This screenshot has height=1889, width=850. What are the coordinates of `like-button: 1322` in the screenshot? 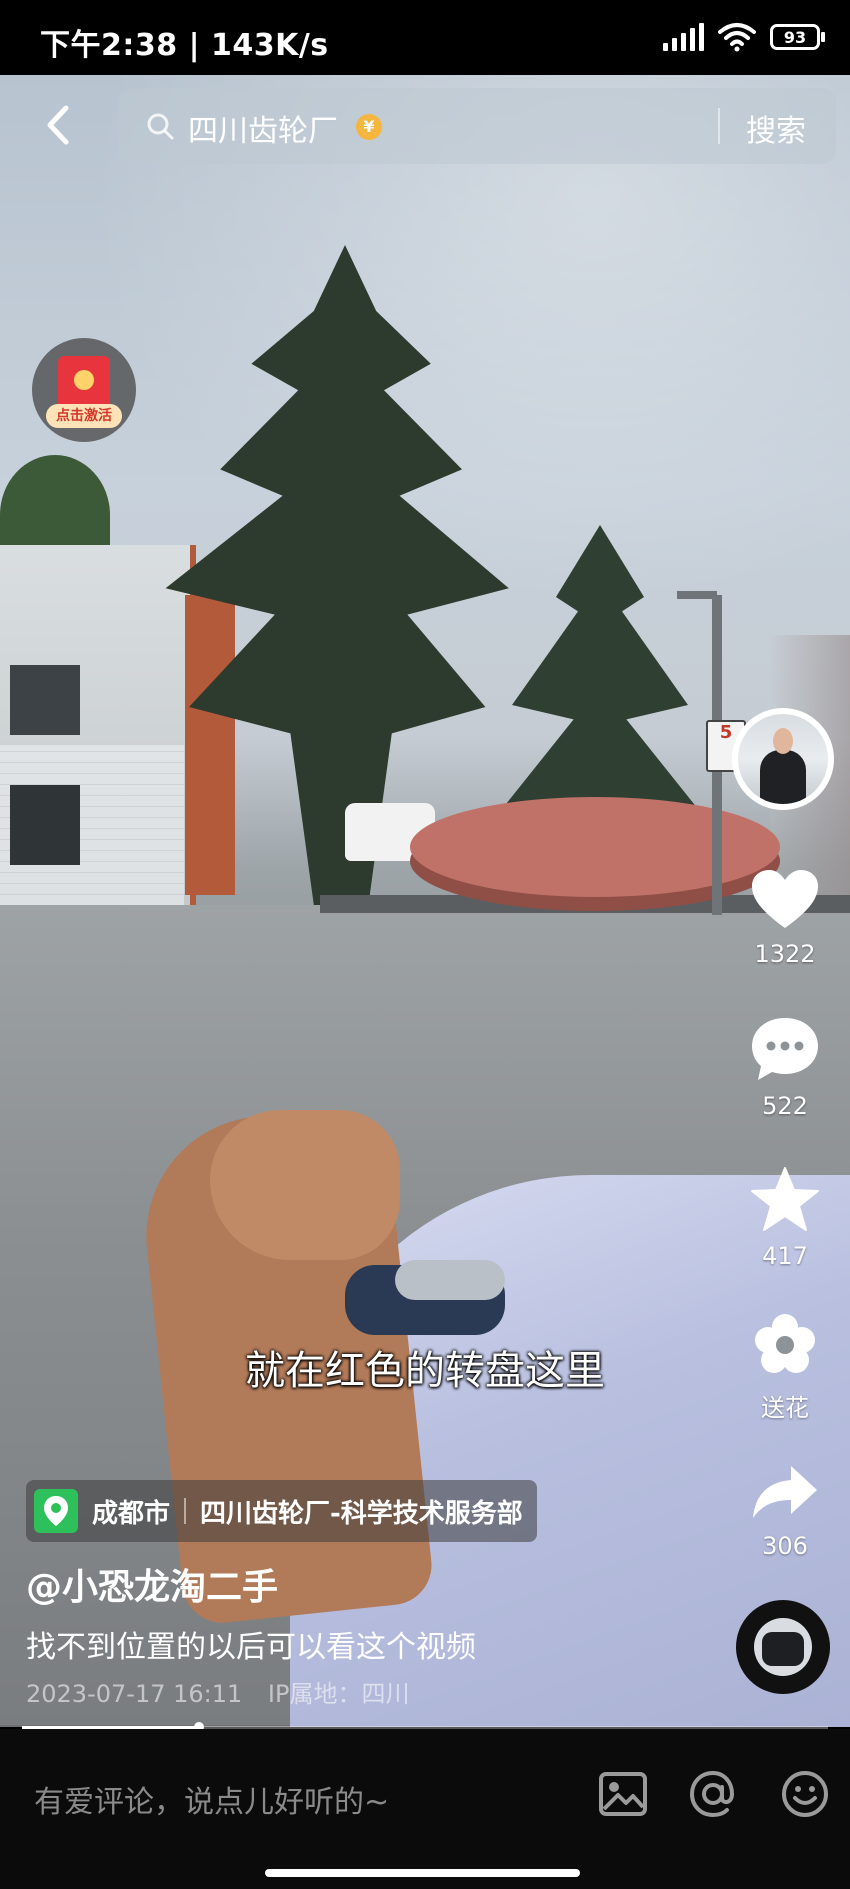 It's located at (785, 918).